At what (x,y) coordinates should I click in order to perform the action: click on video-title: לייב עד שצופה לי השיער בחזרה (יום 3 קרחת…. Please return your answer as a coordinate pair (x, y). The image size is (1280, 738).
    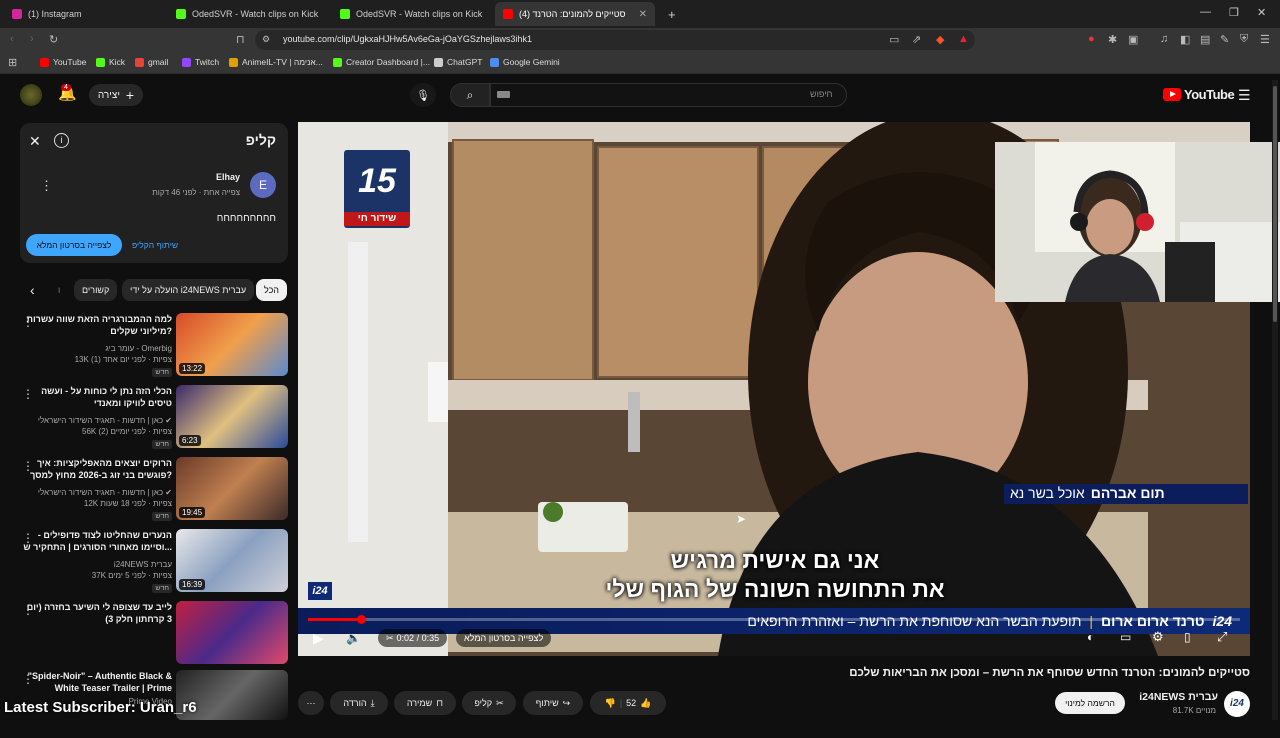
    Looking at the image, I should click on (97, 613).